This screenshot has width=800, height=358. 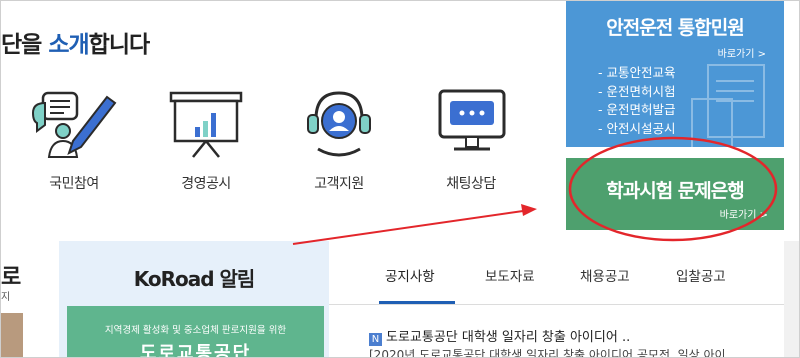 I want to click on service-label: 국민참여, so click(x=74, y=184).